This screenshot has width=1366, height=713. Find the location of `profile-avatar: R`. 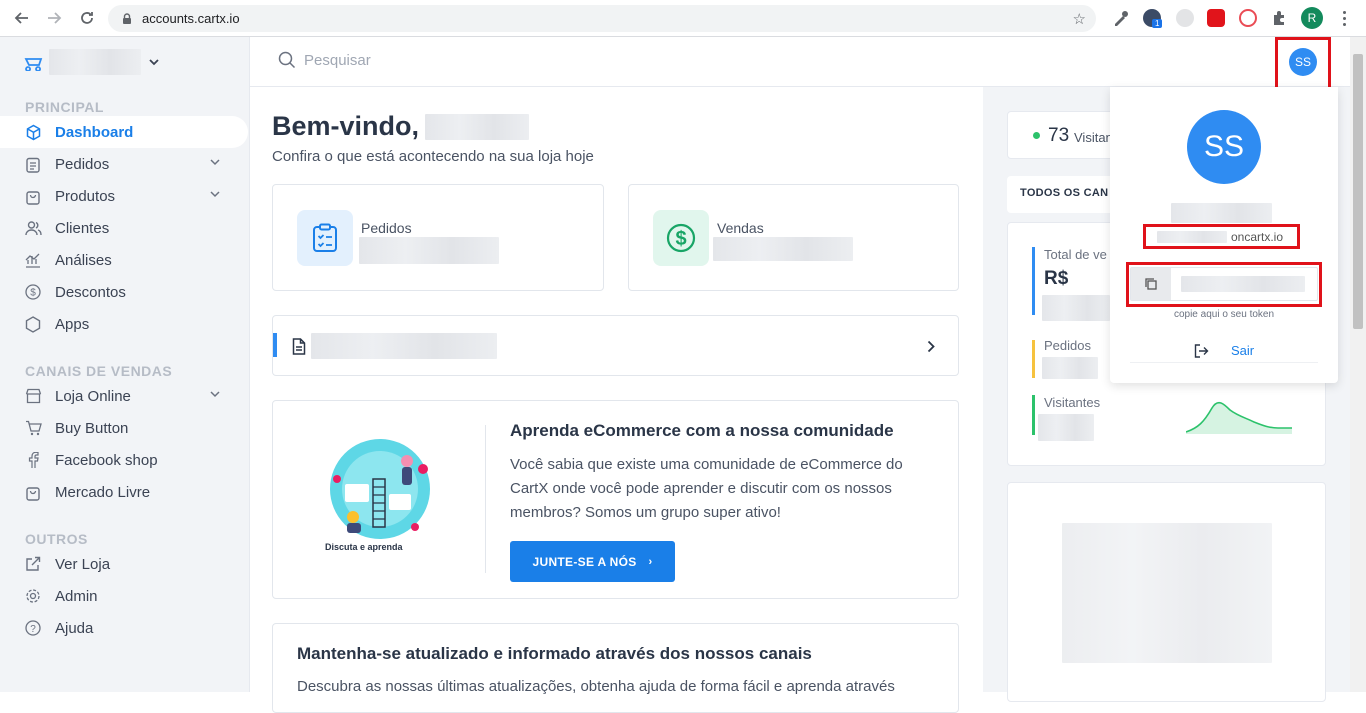

profile-avatar: R is located at coordinates (1312, 18).